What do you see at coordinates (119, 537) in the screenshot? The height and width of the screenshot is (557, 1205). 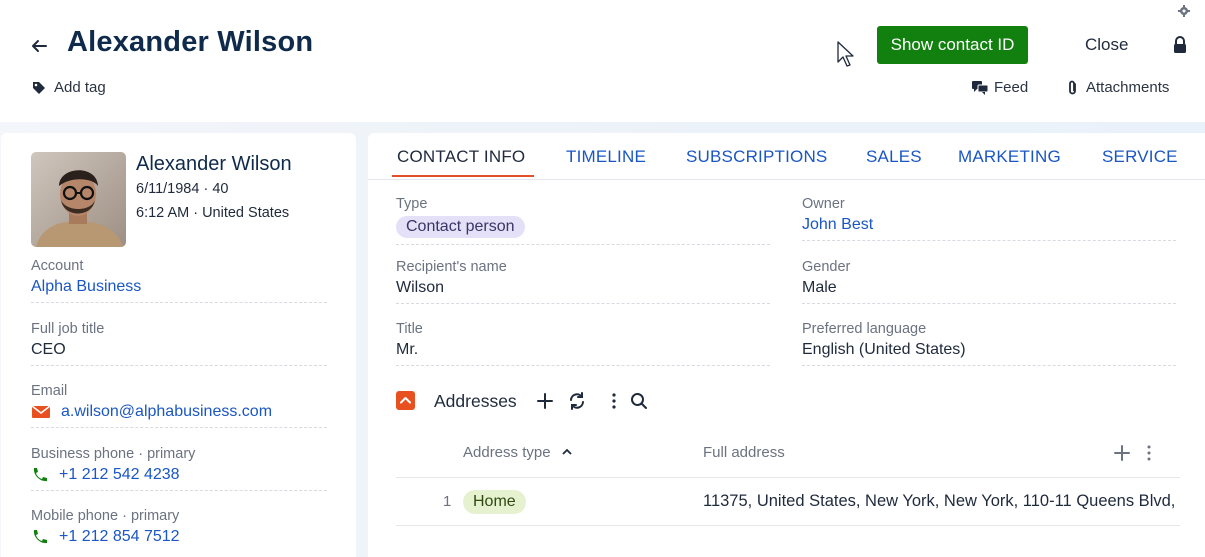 I see `mobile-phone-link: +1 212 854 7512` at bounding box center [119, 537].